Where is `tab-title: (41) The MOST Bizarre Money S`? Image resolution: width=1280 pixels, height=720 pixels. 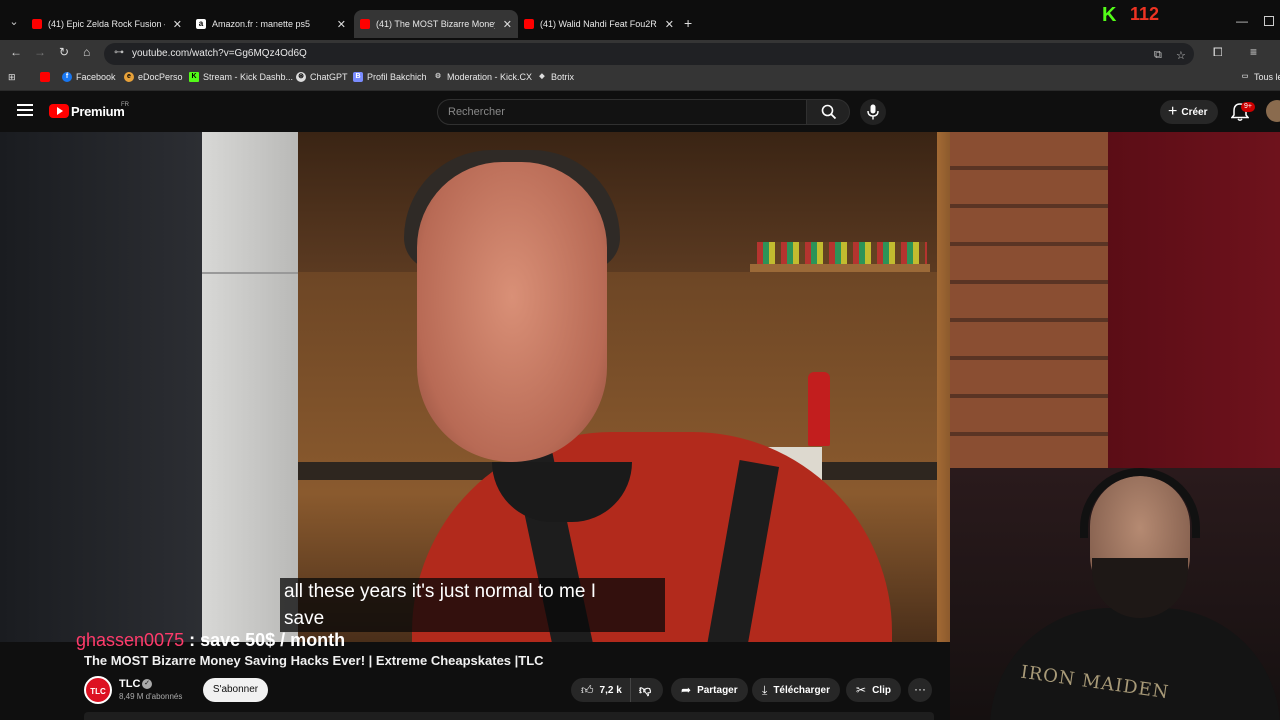 tab-title: (41) The MOST Bizarre Money S is located at coordinates (435, 24).